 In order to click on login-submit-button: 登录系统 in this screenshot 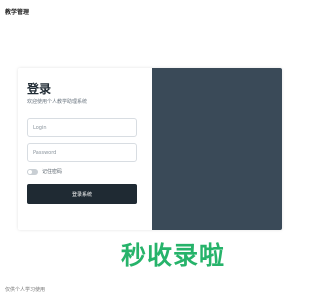, I will do `click(82, 194)`.